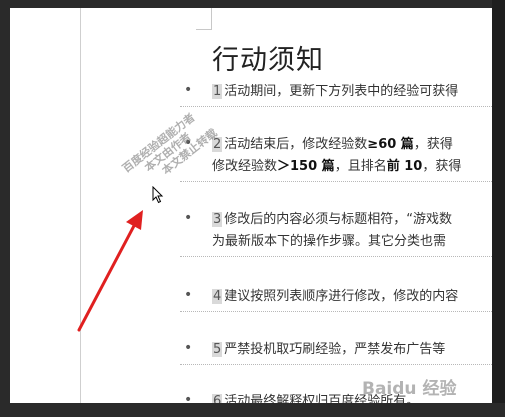 The height and width of the screenshot is (417, 505). I want to click on margin-corner-mark, so click(204, 19).